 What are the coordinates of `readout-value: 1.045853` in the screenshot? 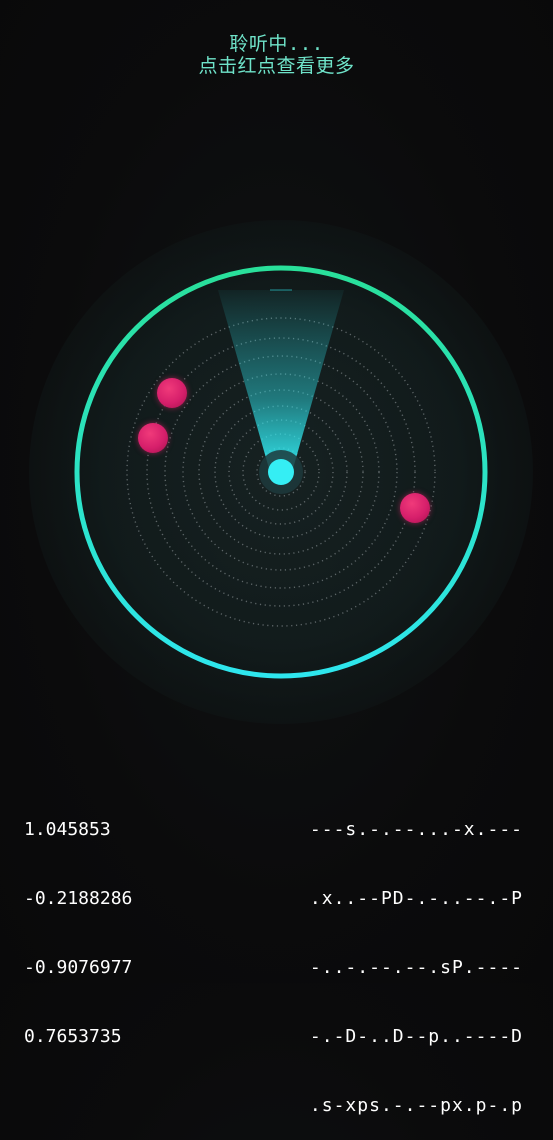 It's located at (67, 829).